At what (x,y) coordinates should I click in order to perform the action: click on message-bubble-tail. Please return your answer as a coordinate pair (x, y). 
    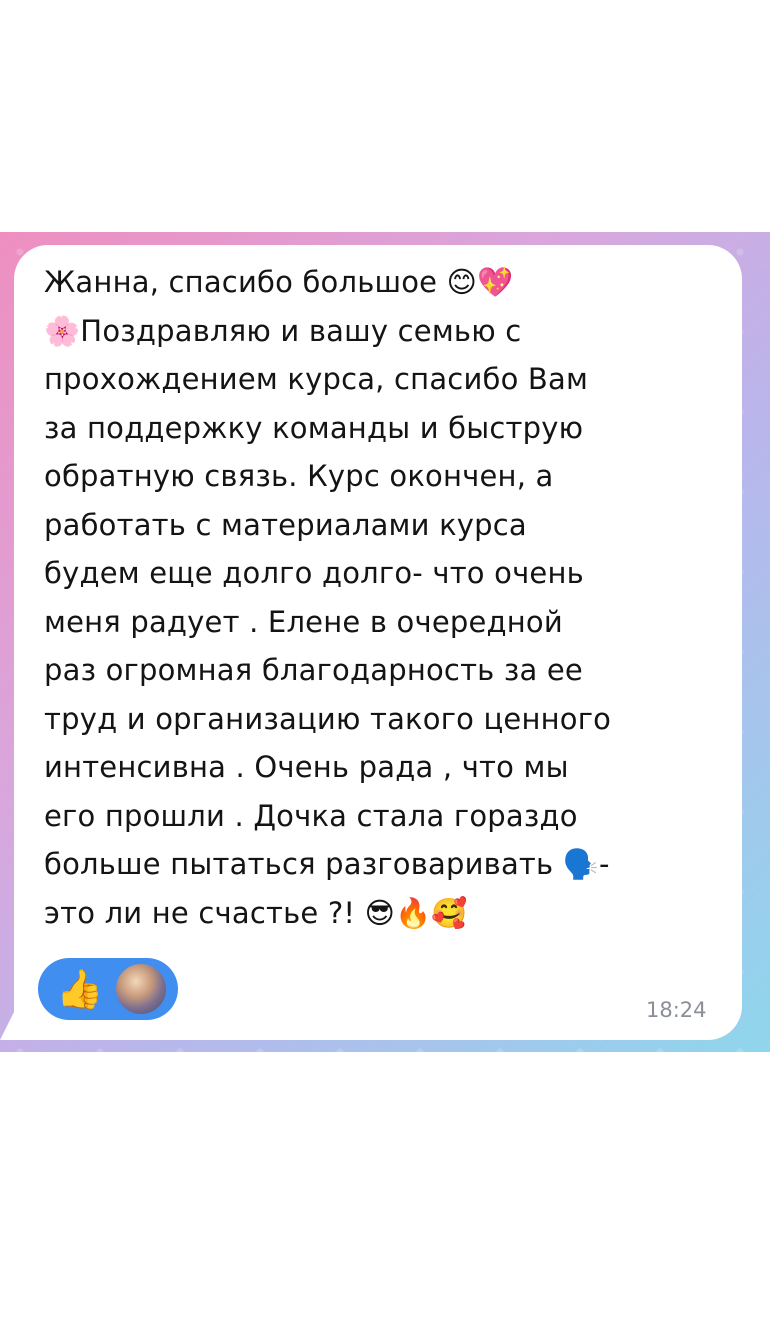
    Looking at the image, I should click on (9, 1022).